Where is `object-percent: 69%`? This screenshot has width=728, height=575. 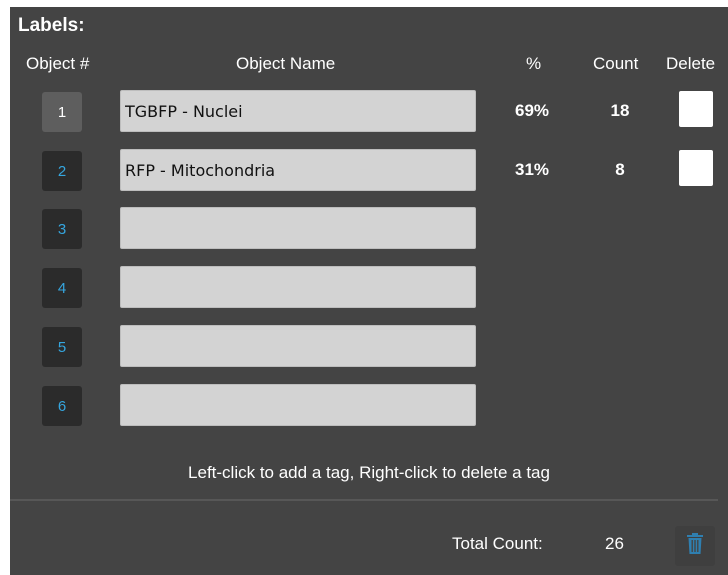
object-percent: 69% is located at coordinates (532, 110).